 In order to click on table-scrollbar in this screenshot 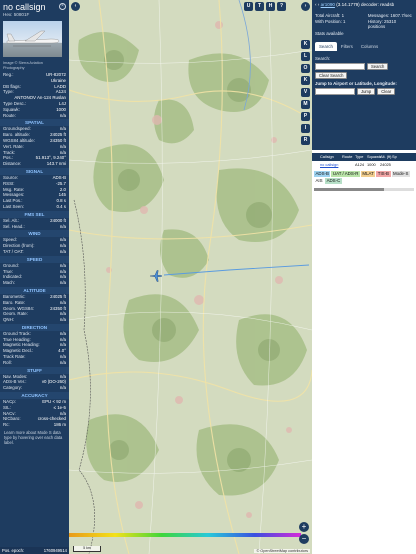, I will do `click(364, 189)`.